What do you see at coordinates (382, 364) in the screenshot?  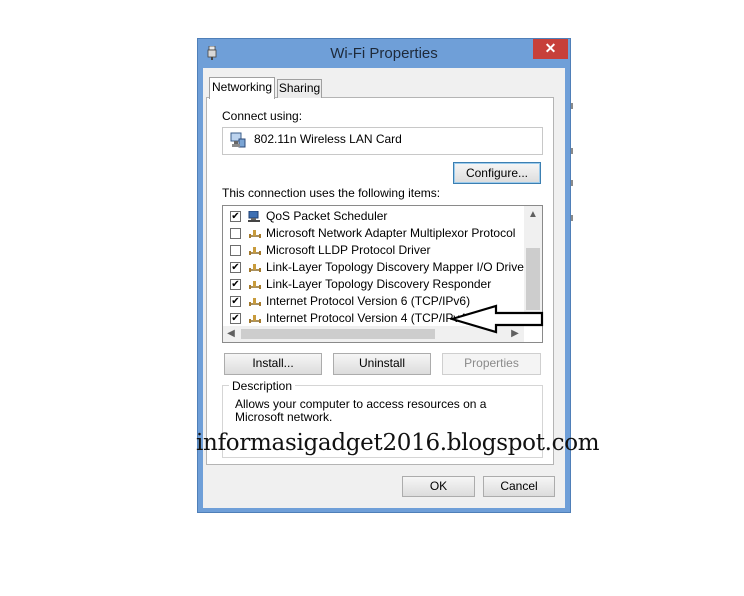 I see `uninstall-button: Uninstall` at bounding box center [382, 364].